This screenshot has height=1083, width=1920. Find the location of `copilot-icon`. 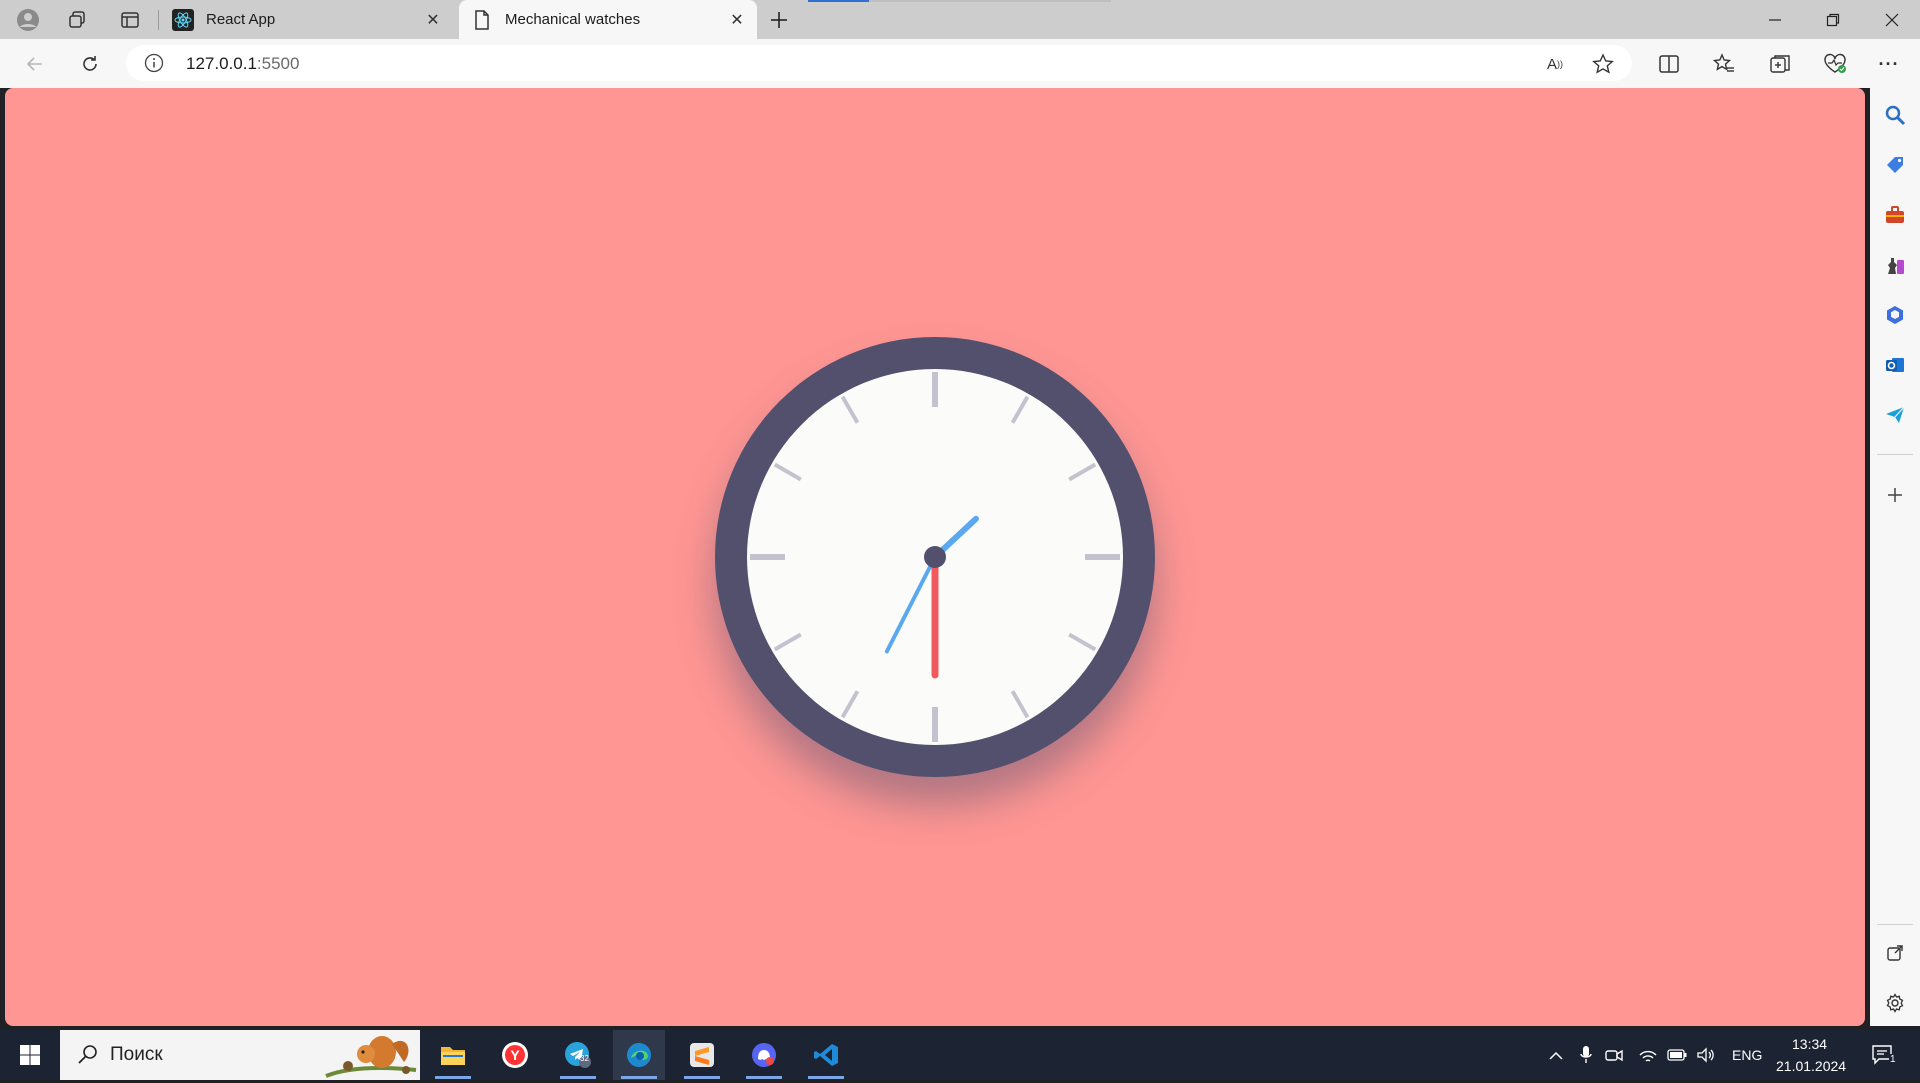

copilot-icon is located at coordinates (1895, 315).